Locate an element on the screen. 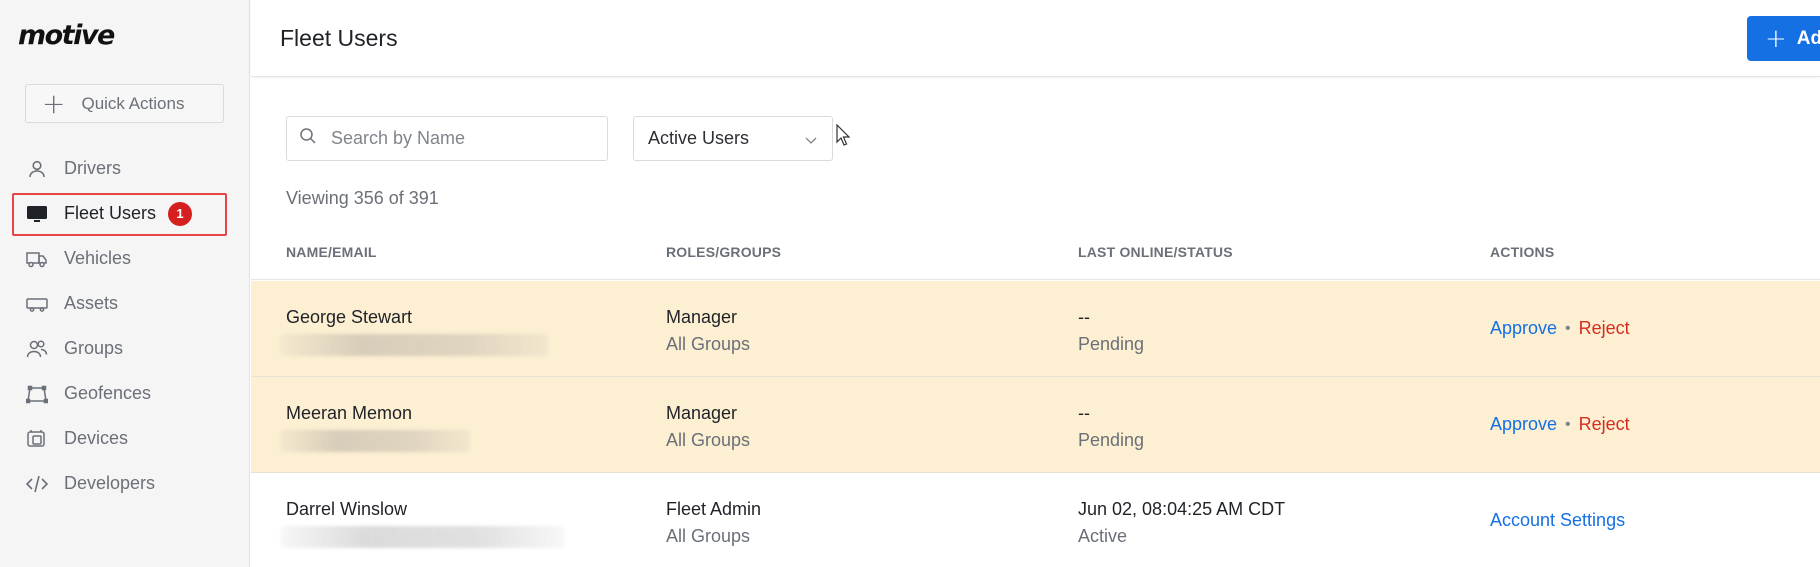 The height and width of the screenshot is (567, 1820). column-header-actions: ACTIONS is located at coordinates (1522, 252).